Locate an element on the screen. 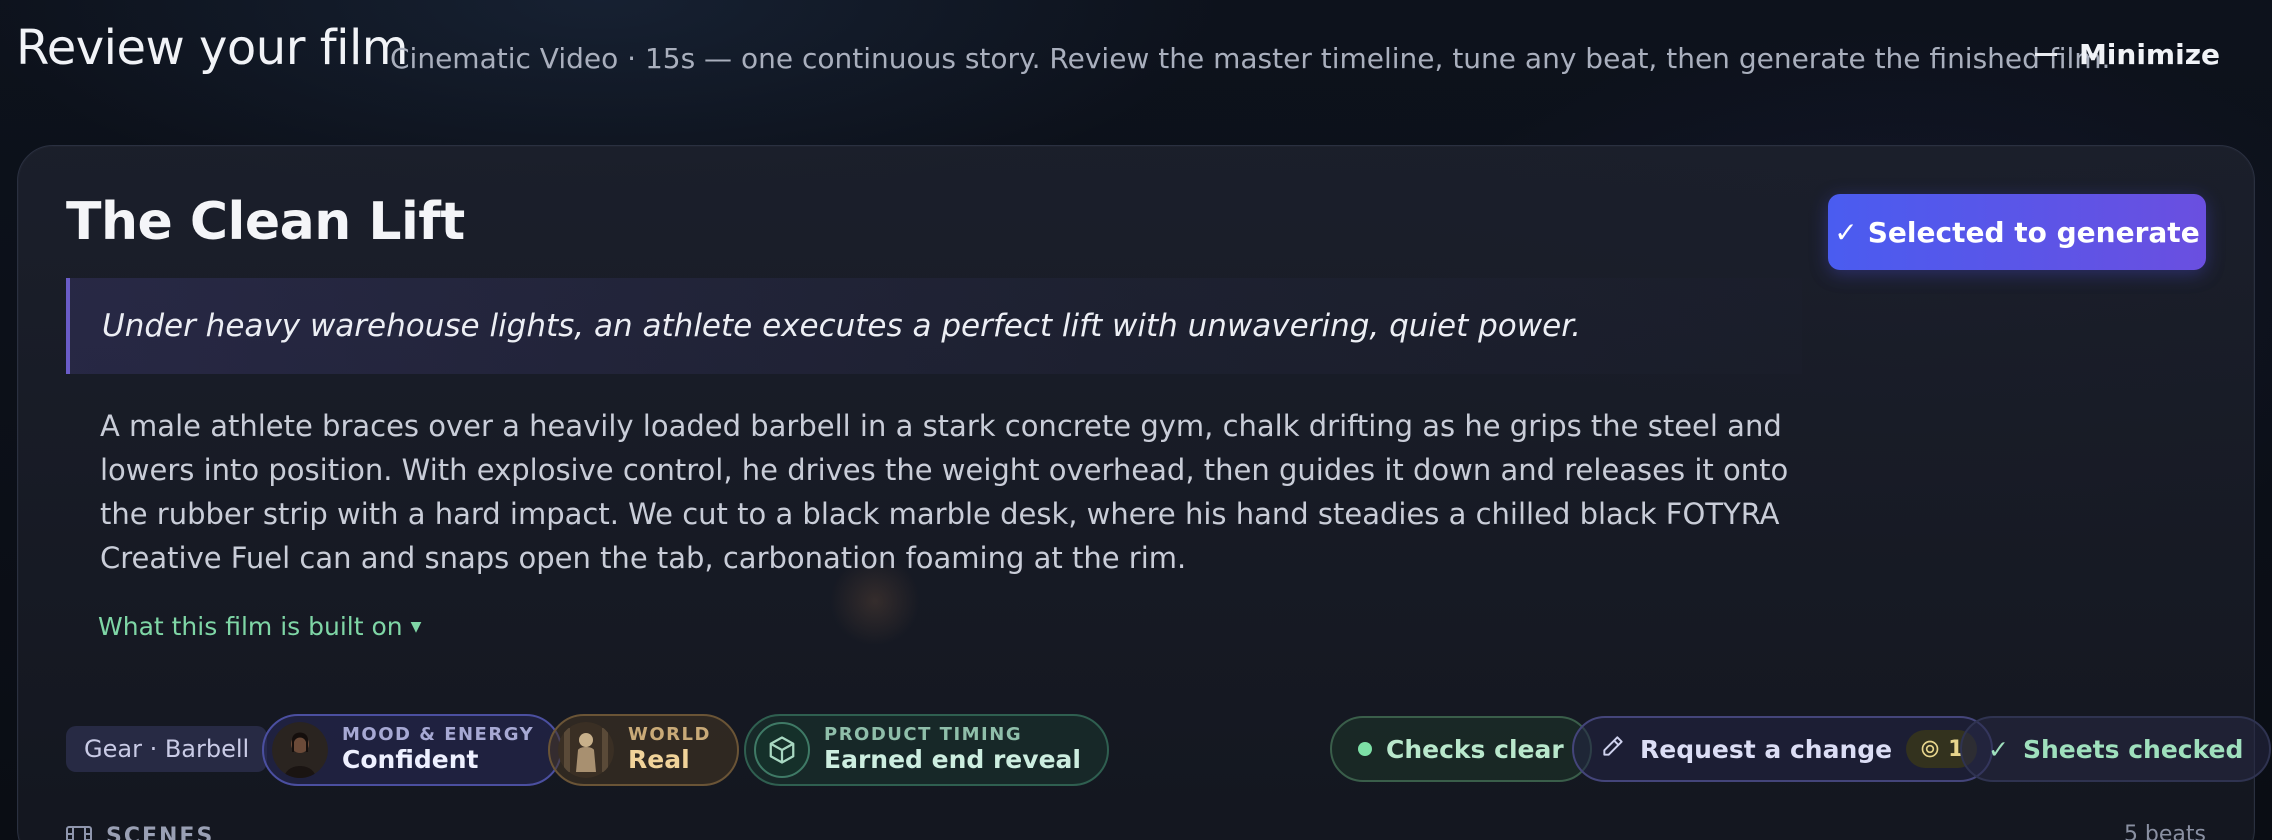 The width and height of the screenshot is (2272, 840). built-on-toggle: What this film is built on ▼ is located at coordinates (259, 626).